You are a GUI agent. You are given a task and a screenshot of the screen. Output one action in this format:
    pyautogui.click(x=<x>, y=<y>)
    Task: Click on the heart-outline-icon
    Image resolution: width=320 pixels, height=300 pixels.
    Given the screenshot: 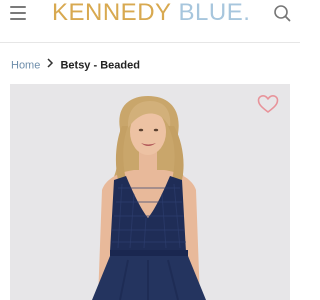 What is the action you would take?
    pyautogui.click(x=268, y=104)
    